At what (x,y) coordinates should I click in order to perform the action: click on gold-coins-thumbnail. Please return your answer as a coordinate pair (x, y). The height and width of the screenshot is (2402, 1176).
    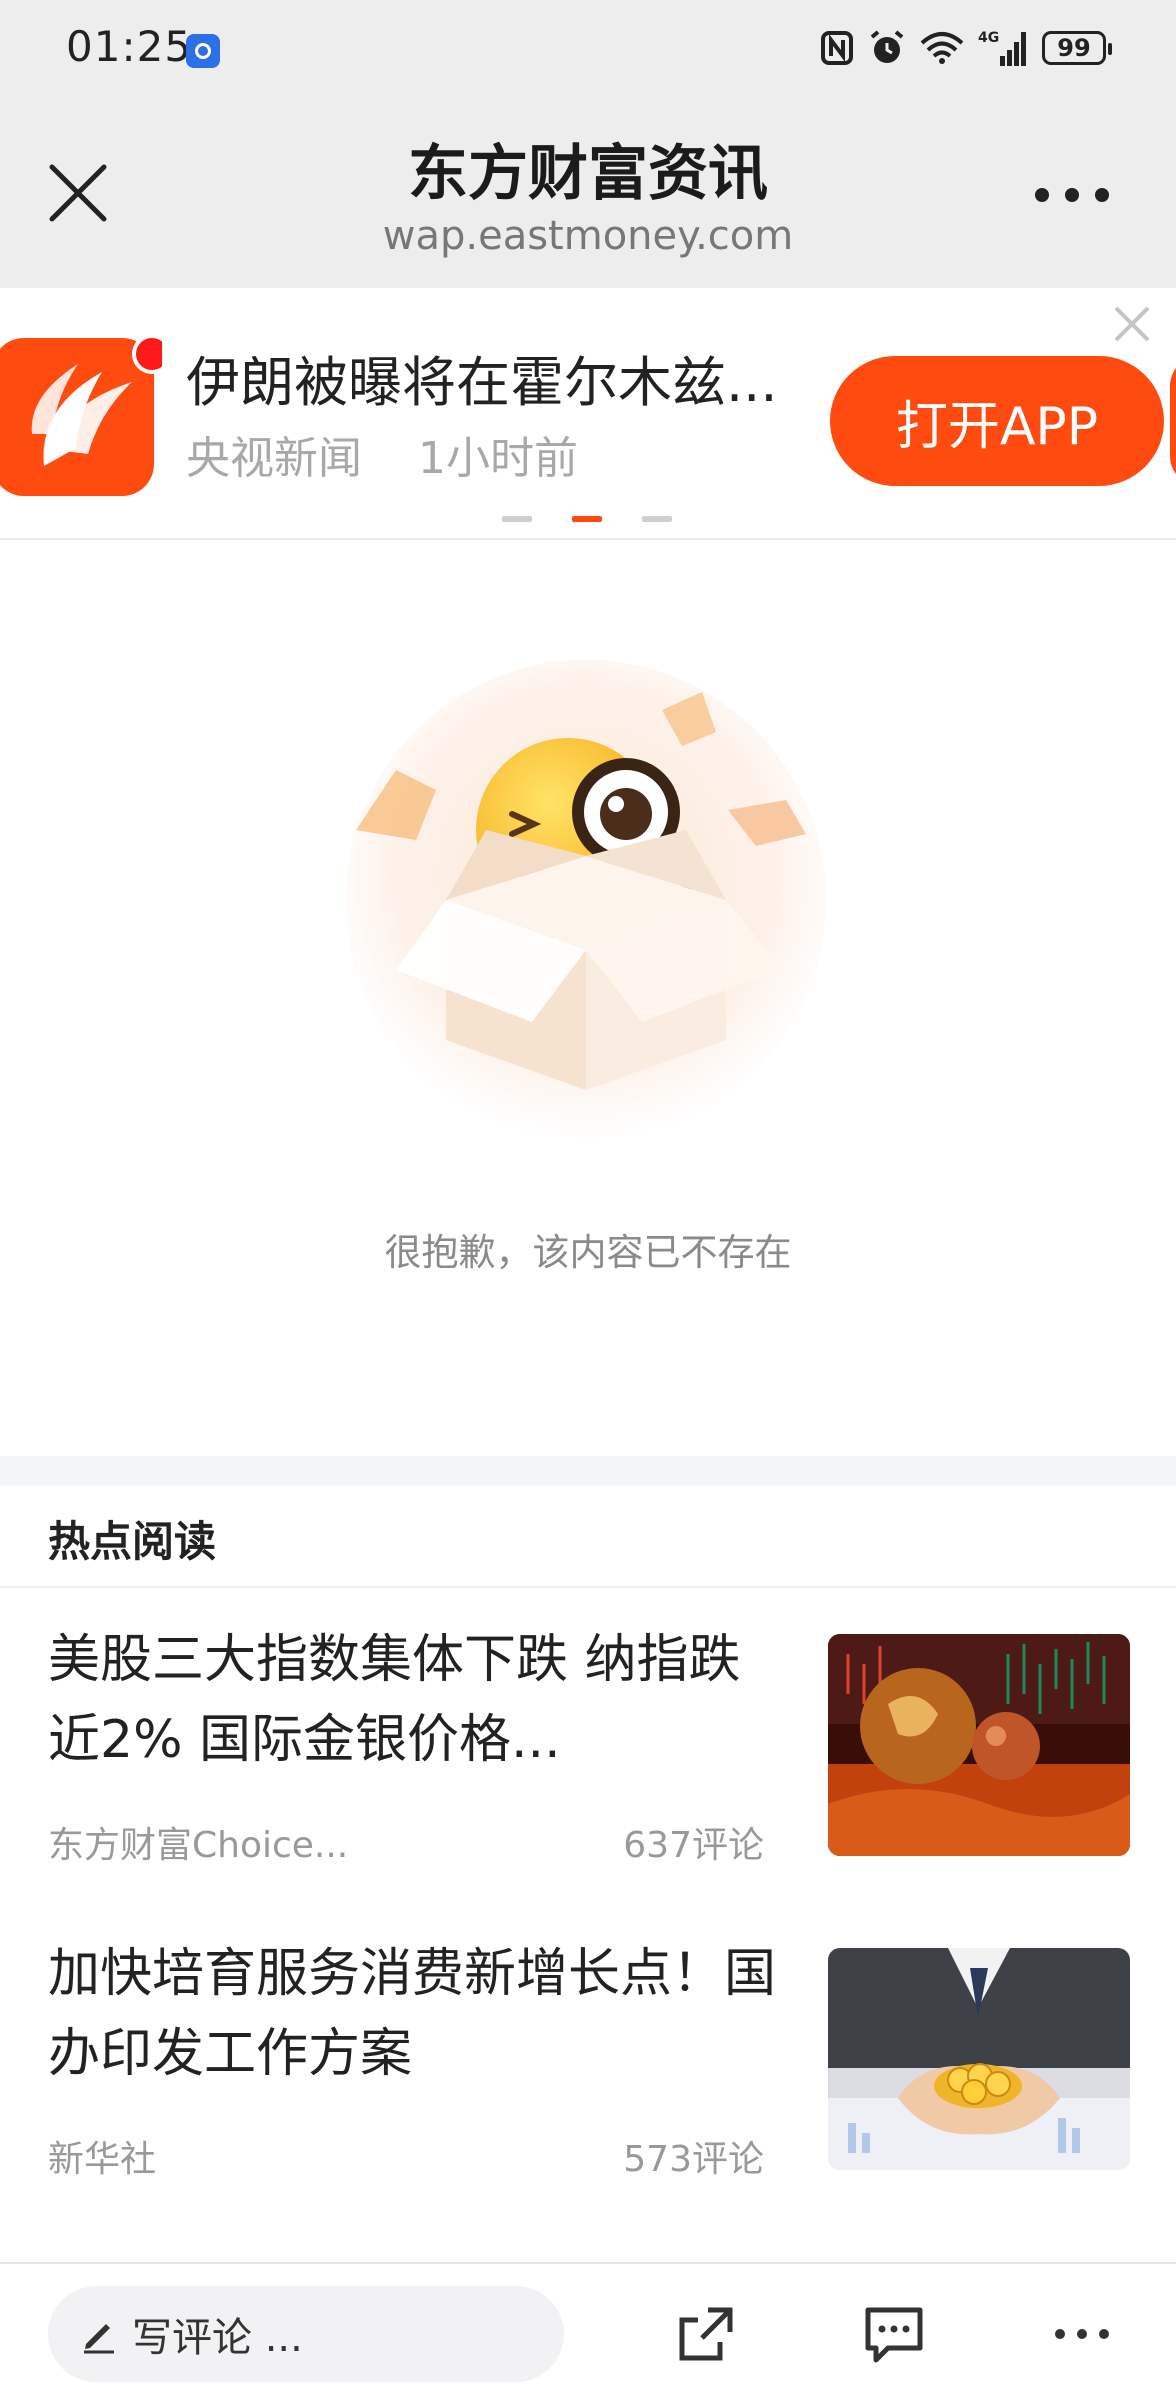
    Looking at the image, I should click on (979, 2059).